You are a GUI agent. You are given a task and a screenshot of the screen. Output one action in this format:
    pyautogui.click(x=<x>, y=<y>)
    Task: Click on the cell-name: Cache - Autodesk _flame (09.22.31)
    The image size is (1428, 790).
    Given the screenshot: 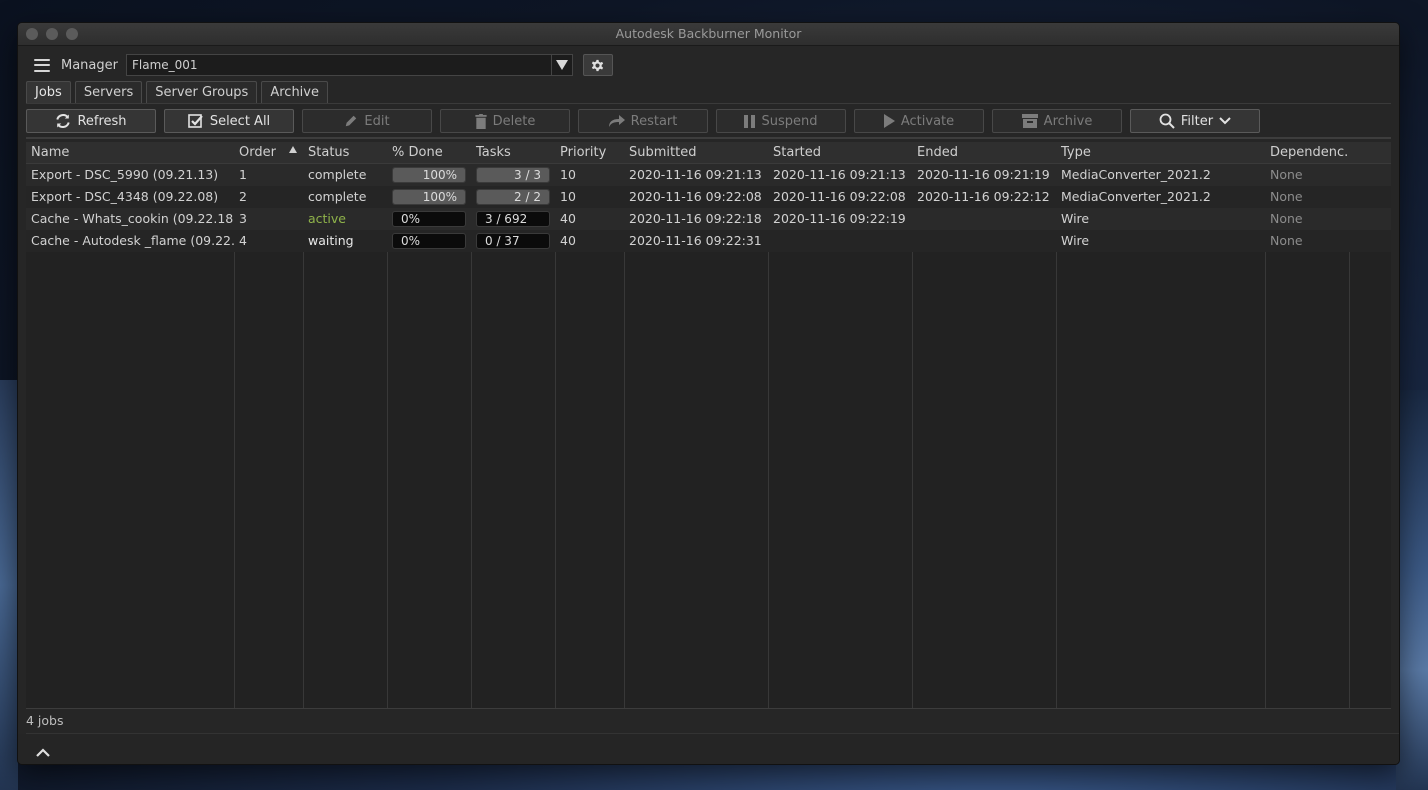 What is the action you would take?
    pyautogui.click(x=132, y=240)
    